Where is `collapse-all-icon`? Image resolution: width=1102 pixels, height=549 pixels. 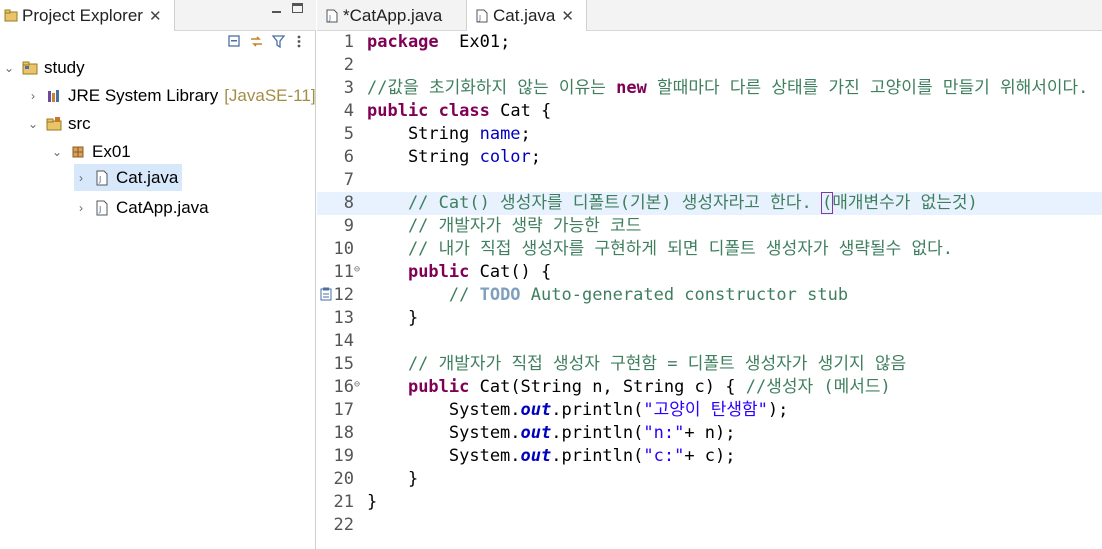
collapse-all-icon is located at coordinates (234, 41).